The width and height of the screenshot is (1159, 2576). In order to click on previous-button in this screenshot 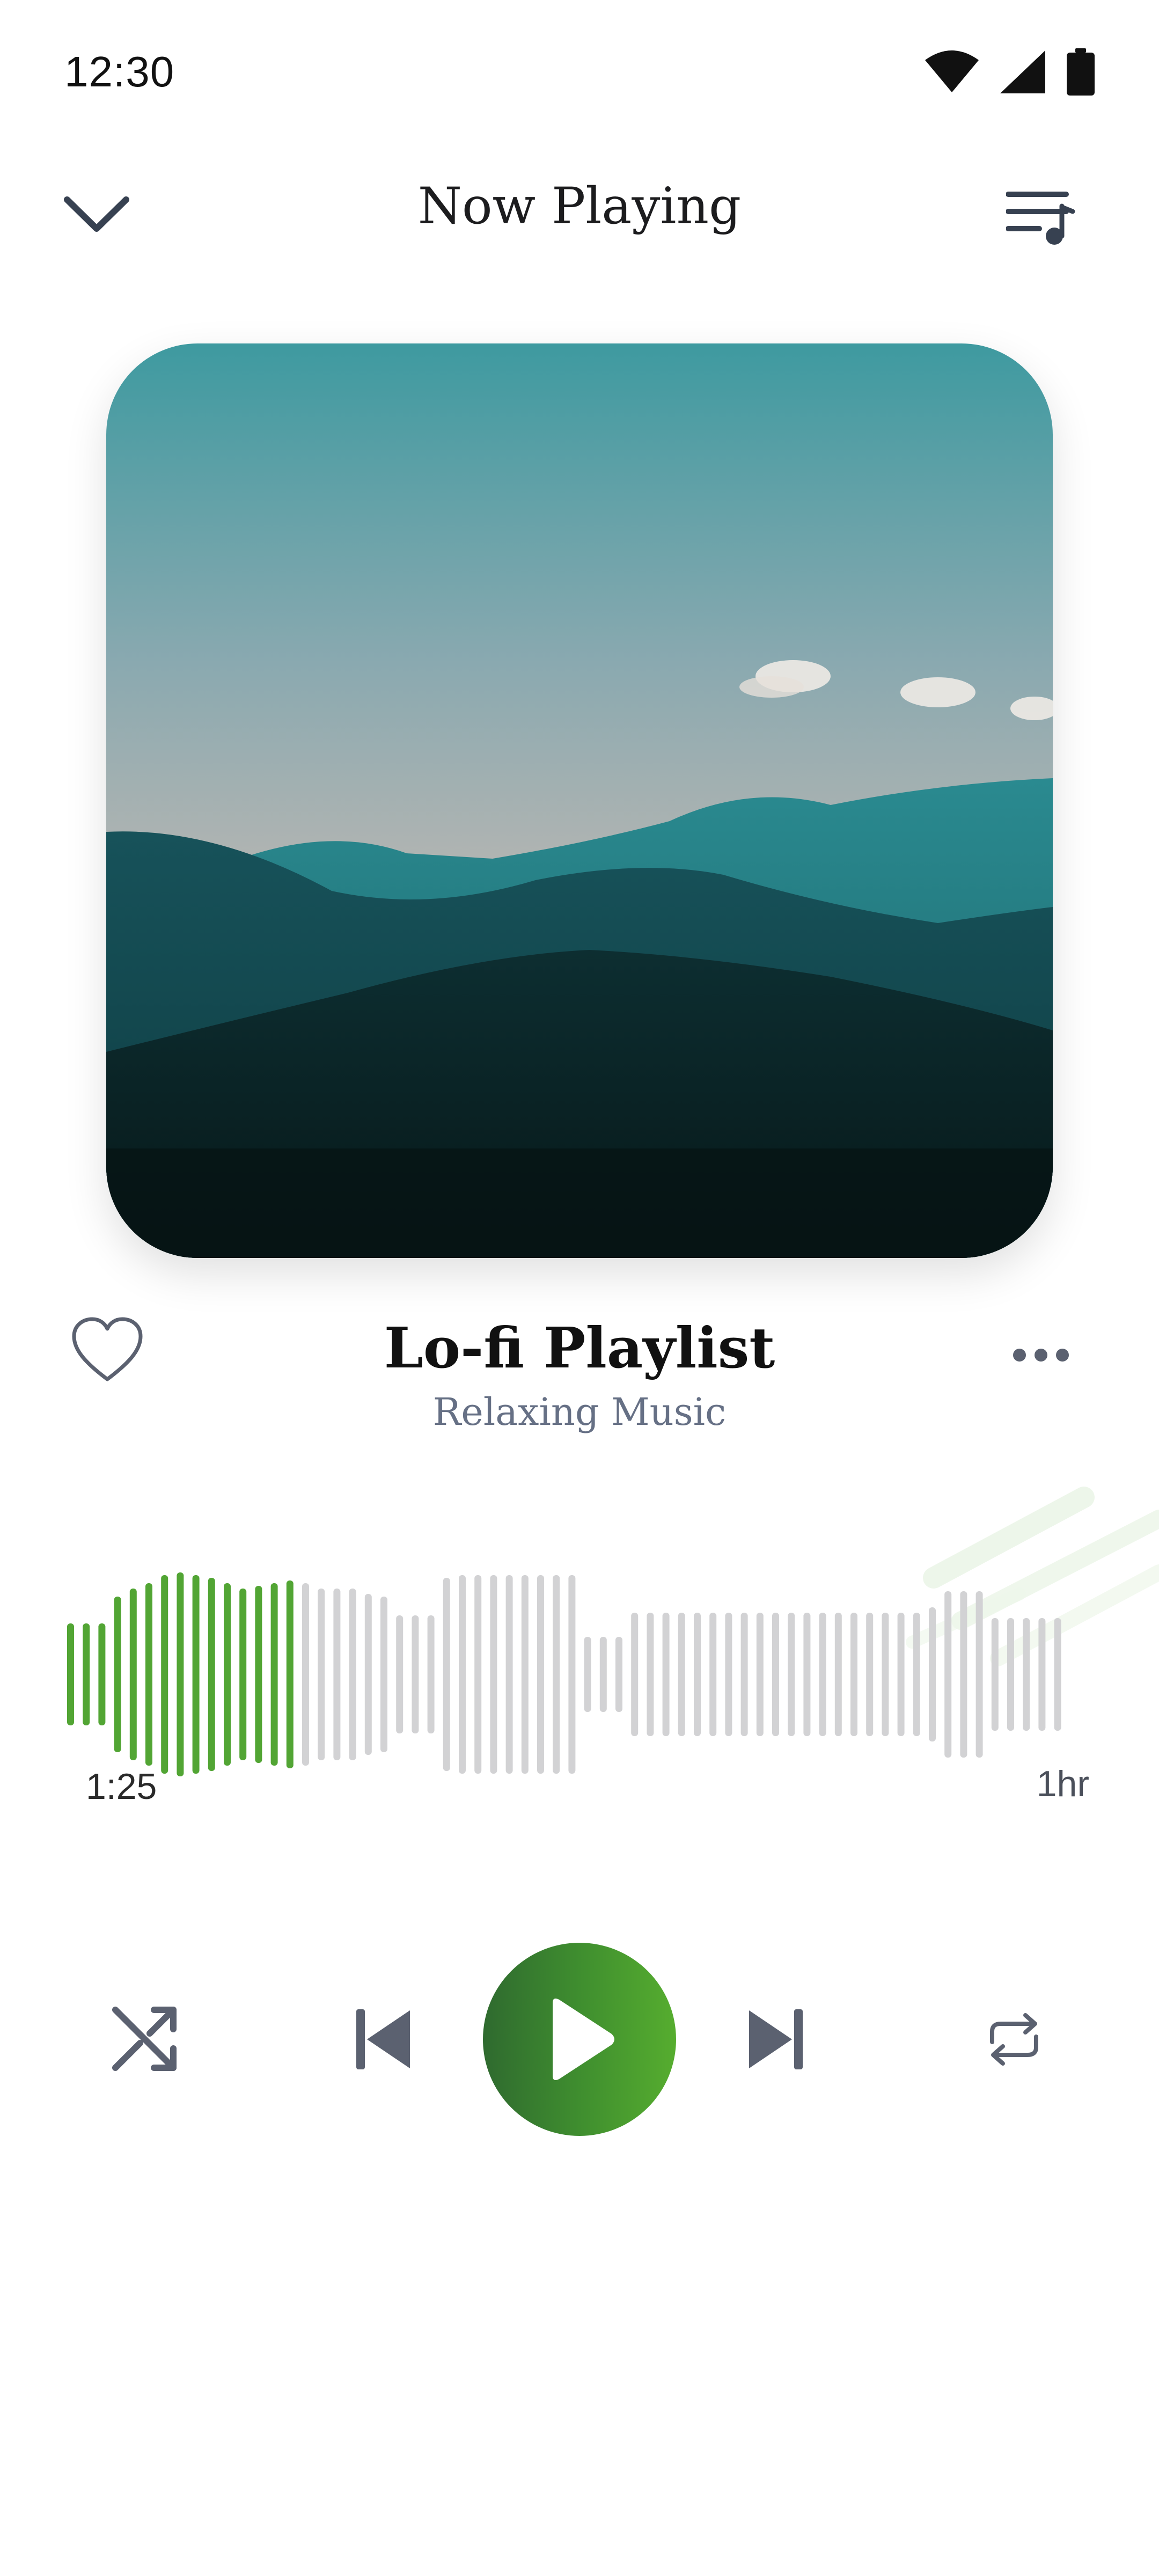, I will do `click(383, 2039)`.